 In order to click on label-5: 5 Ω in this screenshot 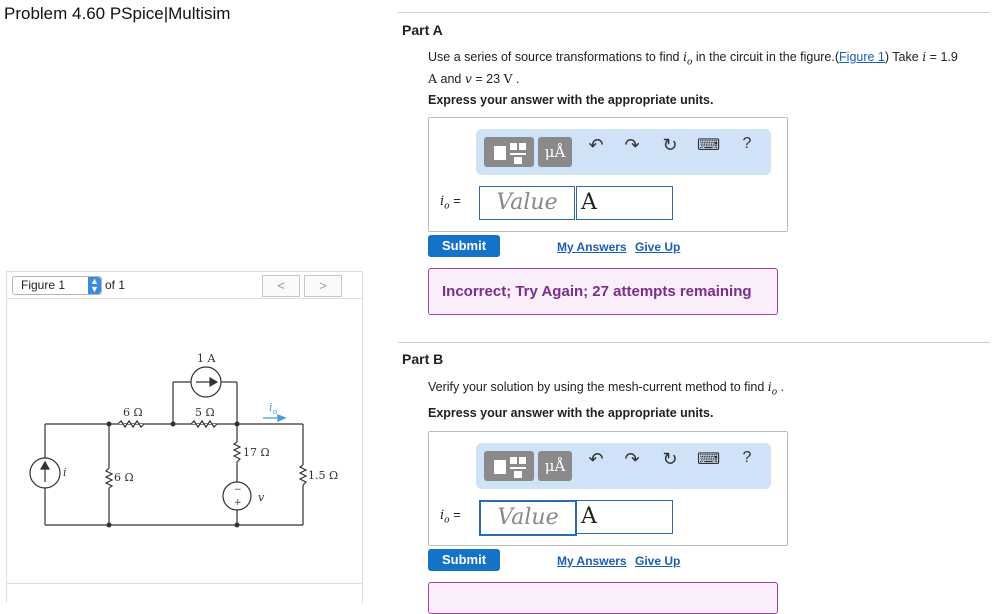, I will do `click(205, 412)`.